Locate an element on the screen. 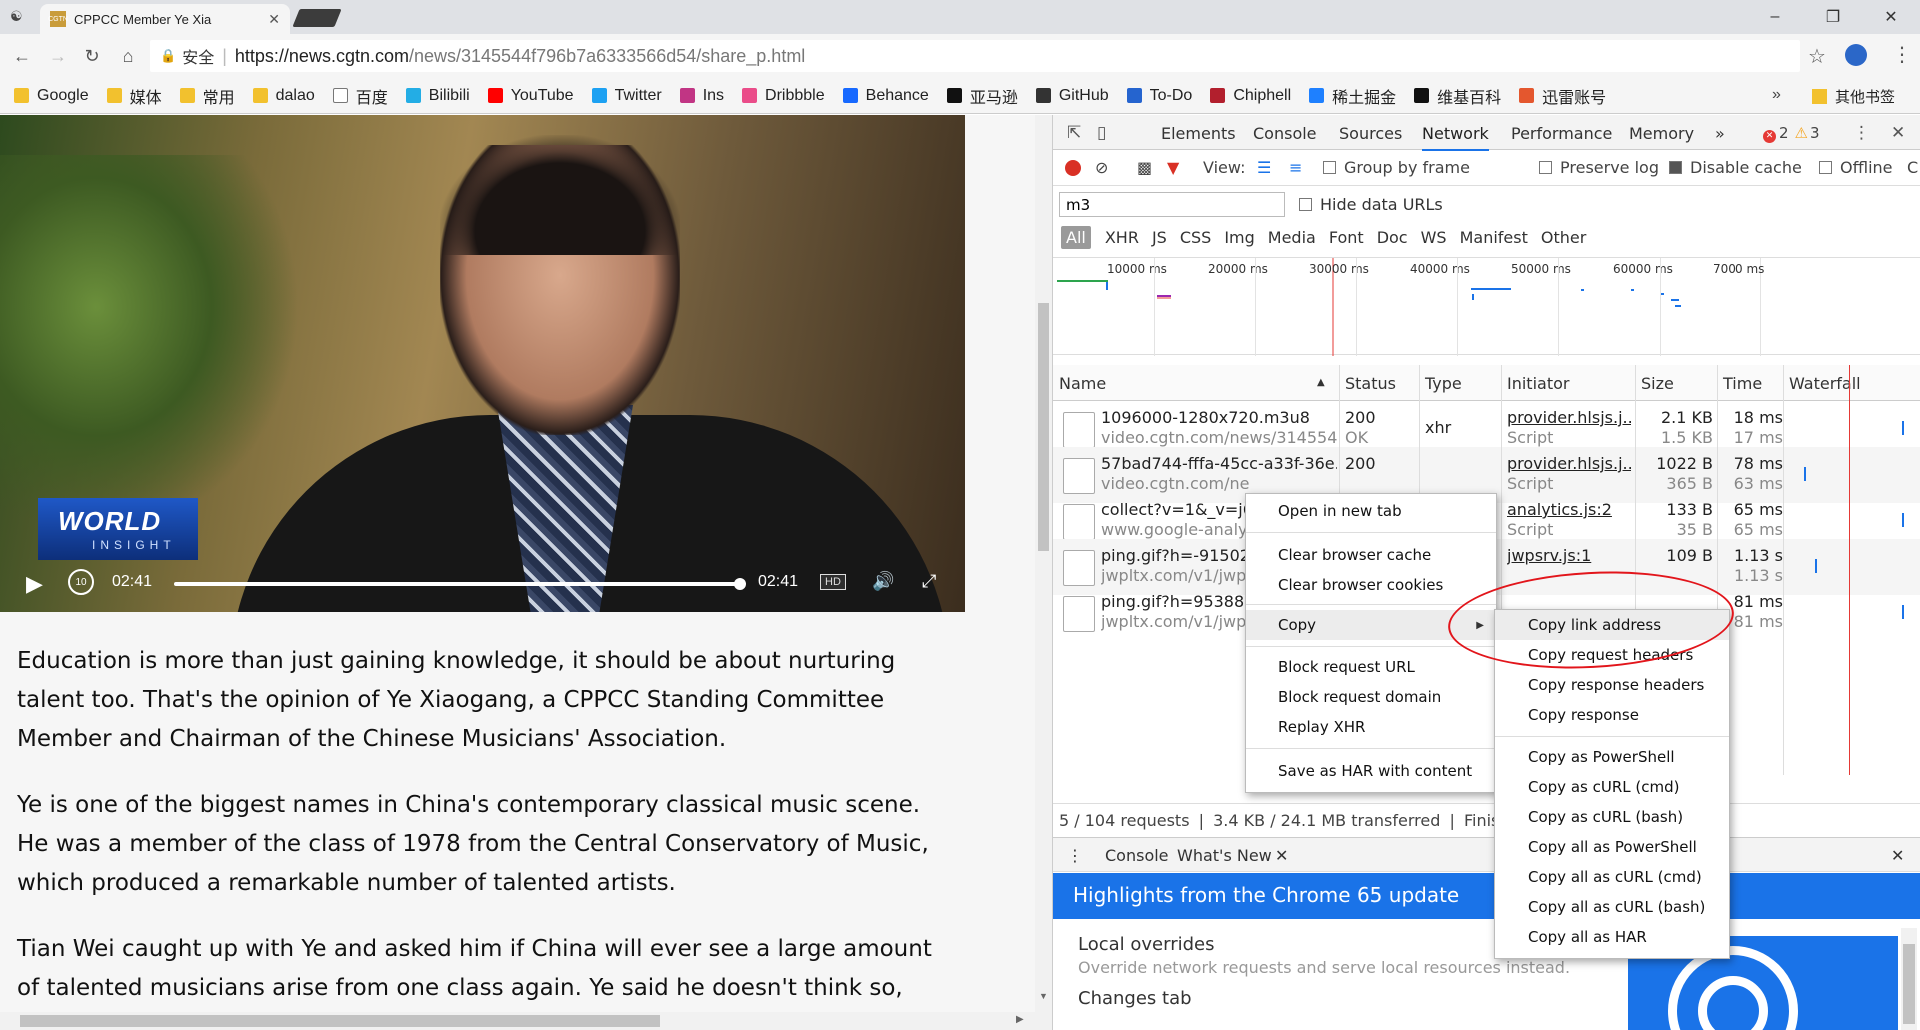 The width and height of the screenshot is (1920, 1030). type-filter-font: Font is located at coordinates (1346, 237).